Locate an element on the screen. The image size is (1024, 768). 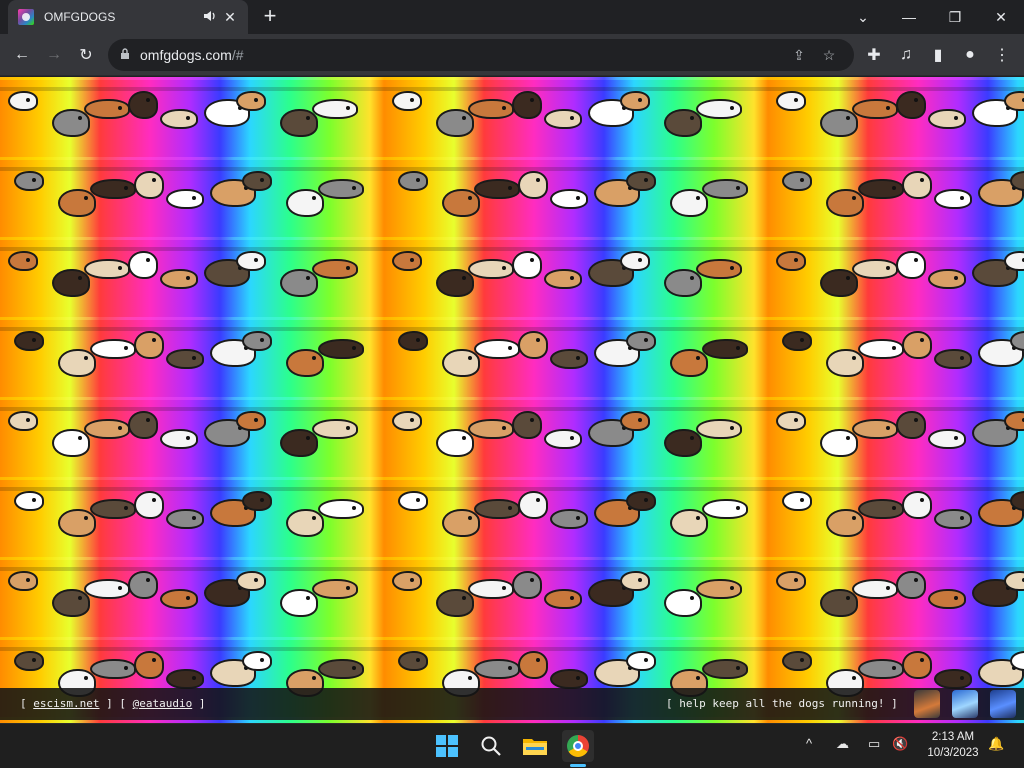
windows-start-icon is located at coordinates (447, 746).